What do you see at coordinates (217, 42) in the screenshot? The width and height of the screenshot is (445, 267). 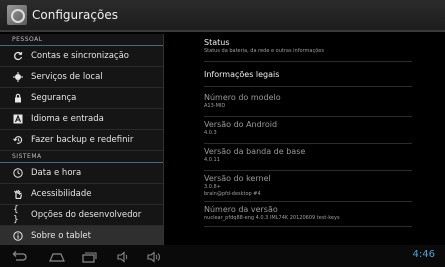 I see `pref-title: Status` at bounding box center [217, 42].